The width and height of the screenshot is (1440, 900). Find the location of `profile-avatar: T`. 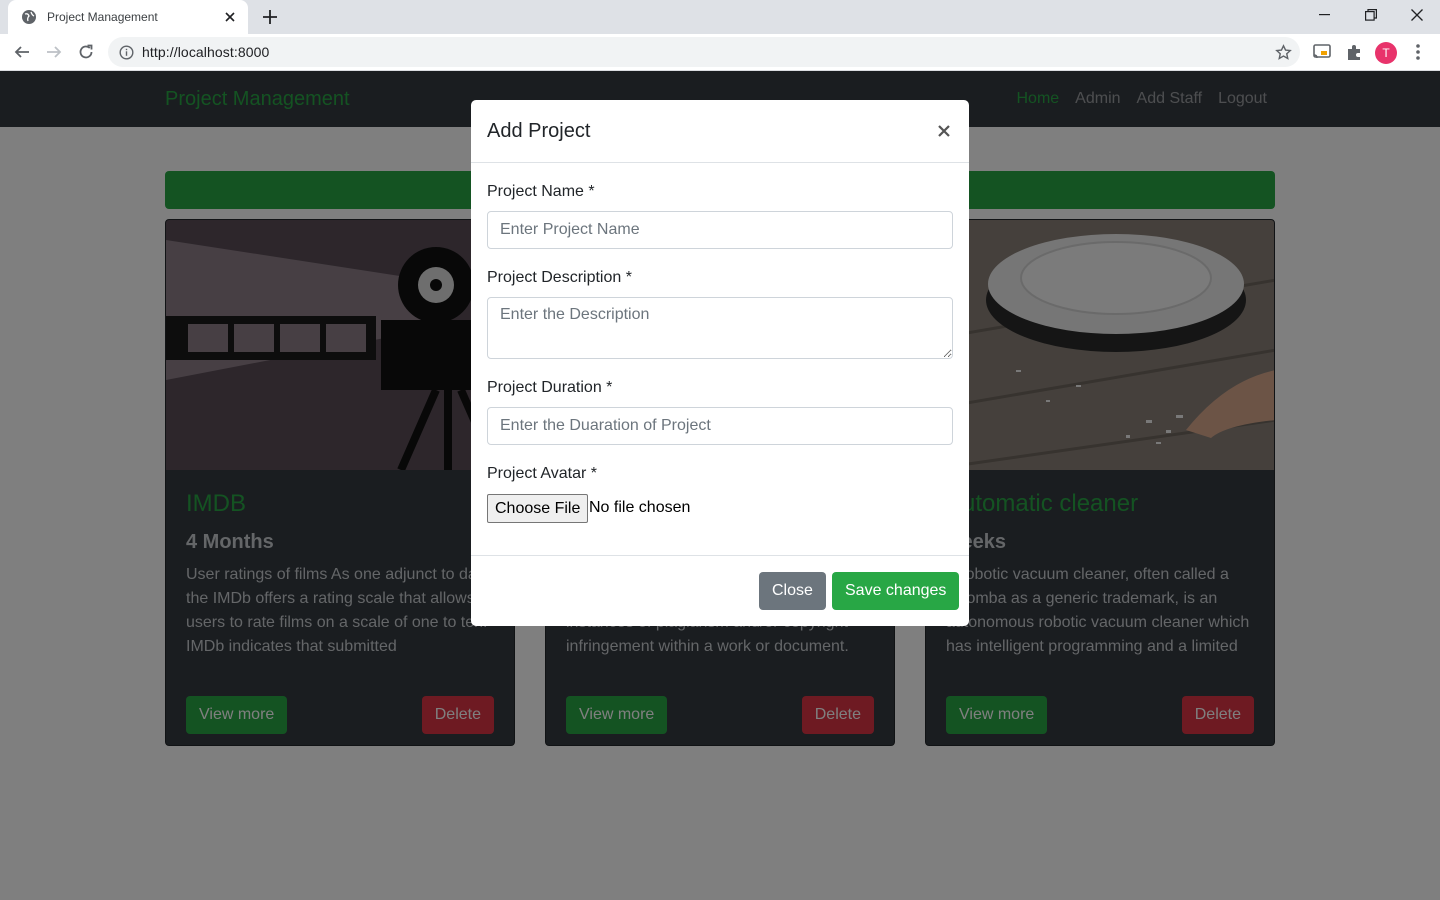

profile-avatar: T is located at coordinates (1386, 53).